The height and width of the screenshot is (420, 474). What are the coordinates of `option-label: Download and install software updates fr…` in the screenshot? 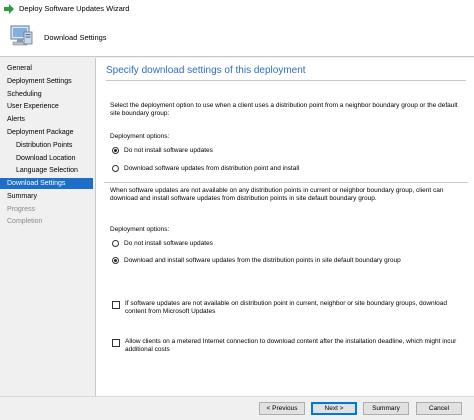 It's located at (262, 260).